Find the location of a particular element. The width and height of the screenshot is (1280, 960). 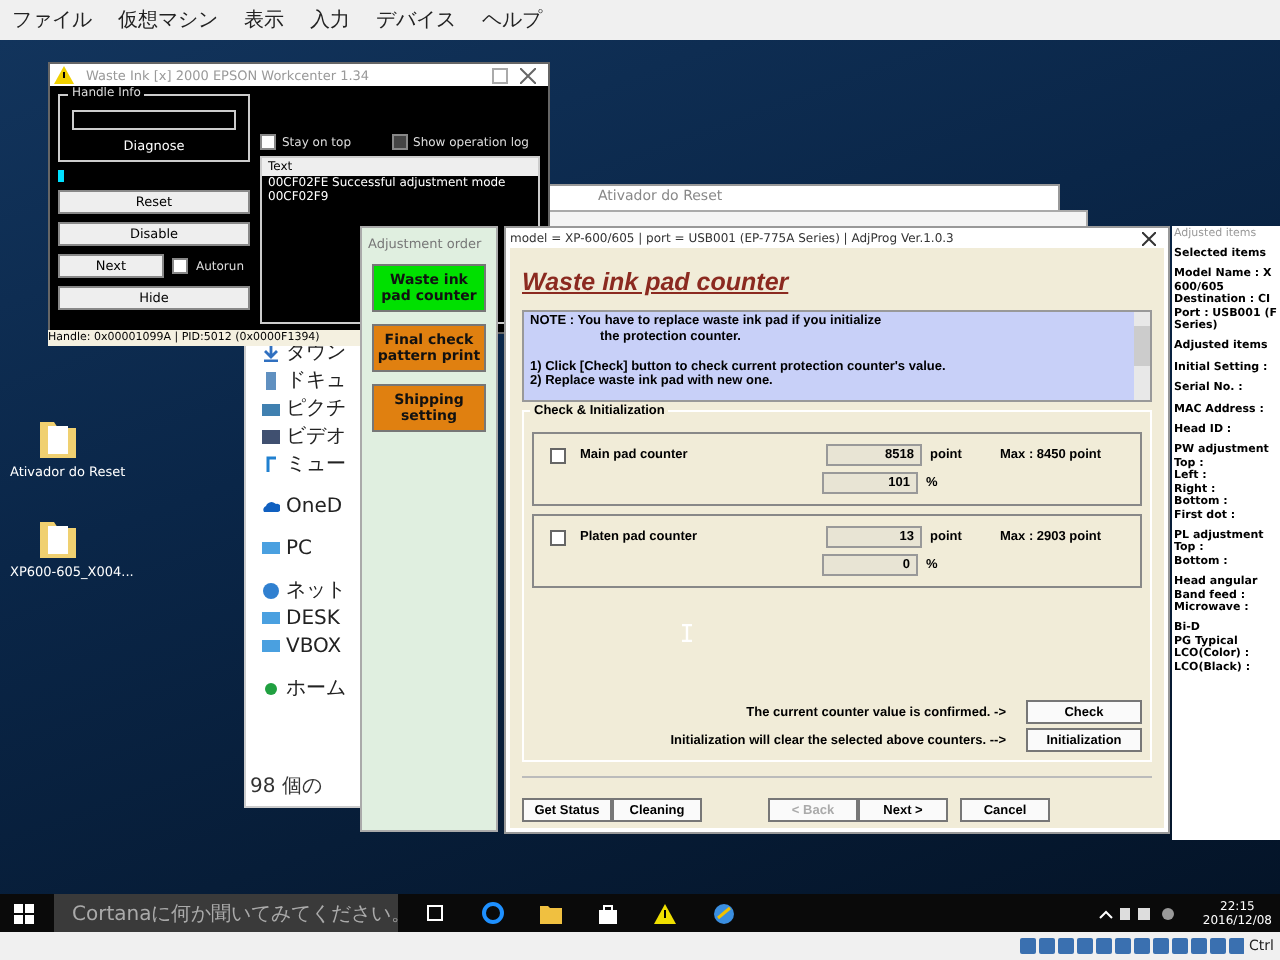

menu-item: デバイス is located at coordinates (416, 20).